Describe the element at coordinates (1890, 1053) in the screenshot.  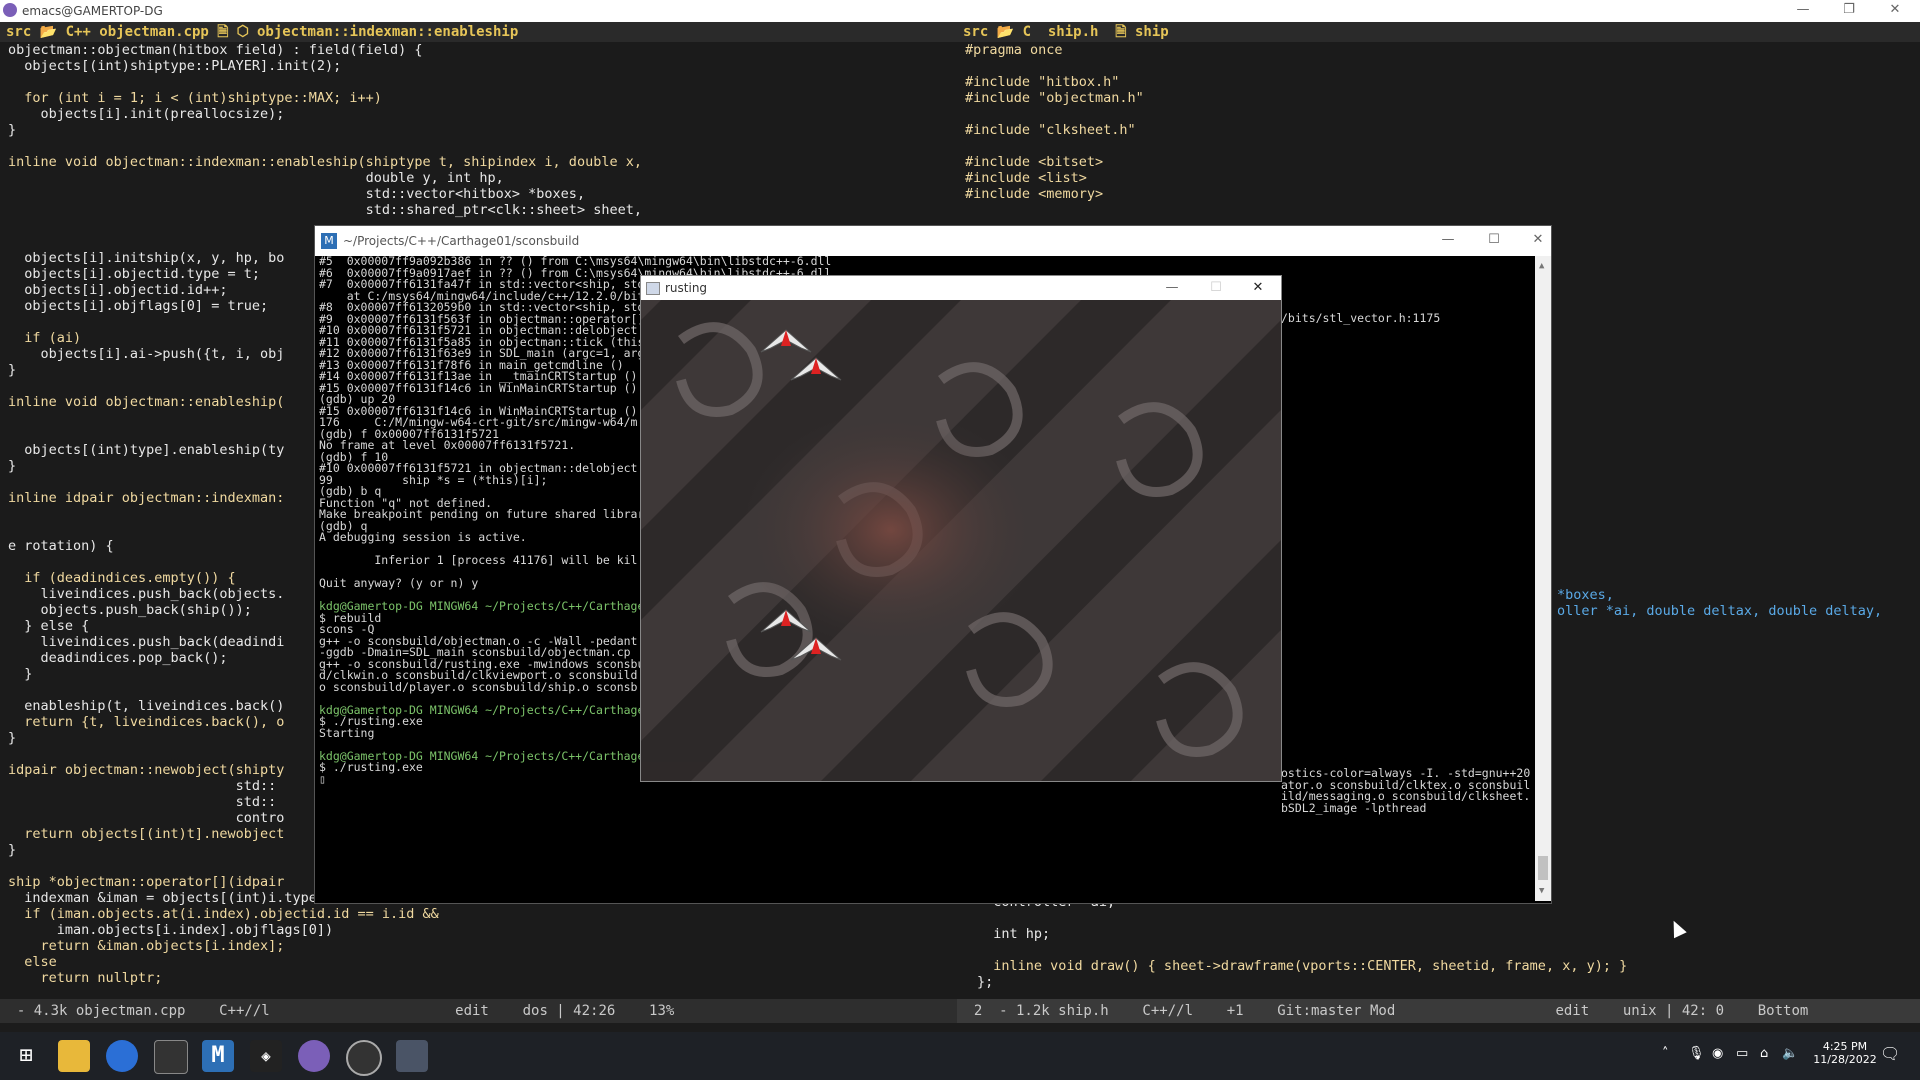
I see `notification-icon: 🗨` at that location.